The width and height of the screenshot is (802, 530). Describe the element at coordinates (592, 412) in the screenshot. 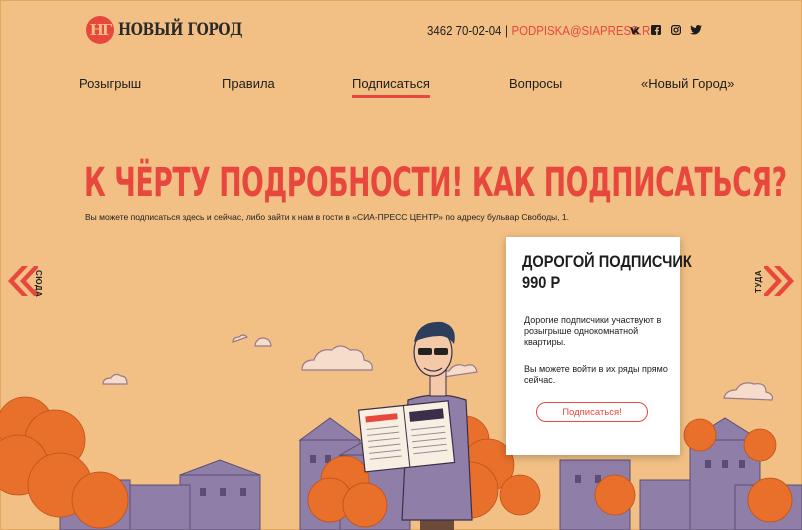

I see `subscribe-button: Подписаться!` at that location.